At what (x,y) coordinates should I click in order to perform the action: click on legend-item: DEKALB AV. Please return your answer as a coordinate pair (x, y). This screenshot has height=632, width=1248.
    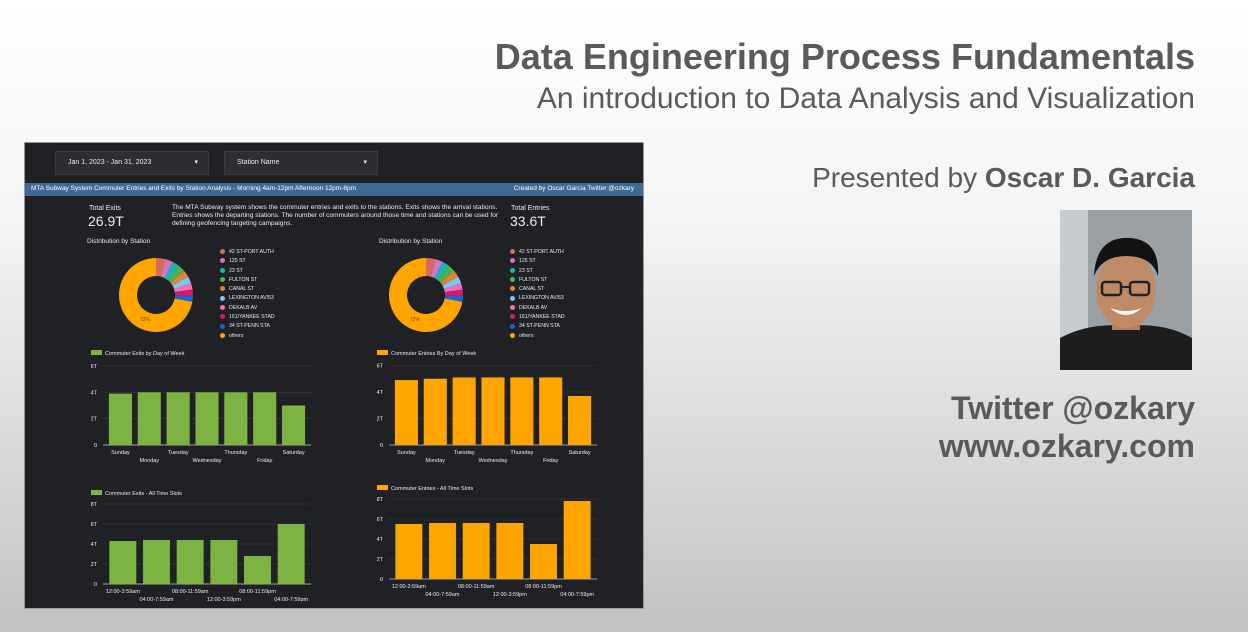
    Looking at the image, I should click on (537, 309).